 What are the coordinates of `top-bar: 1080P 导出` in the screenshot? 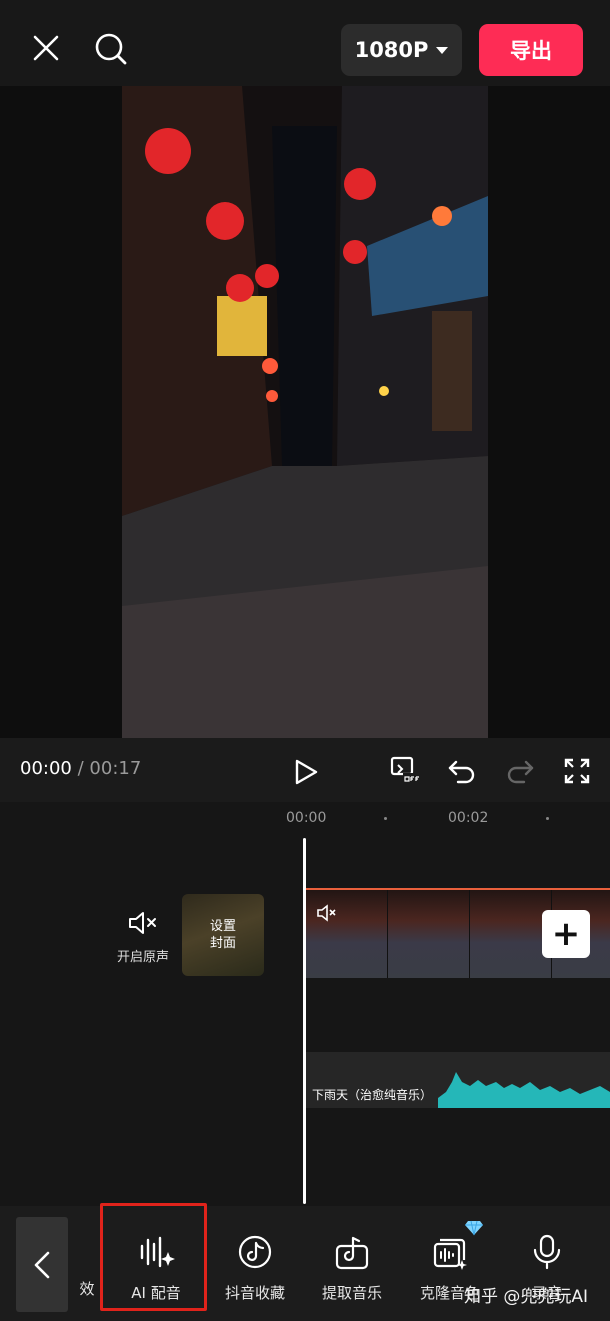 It's located at (305, 43).